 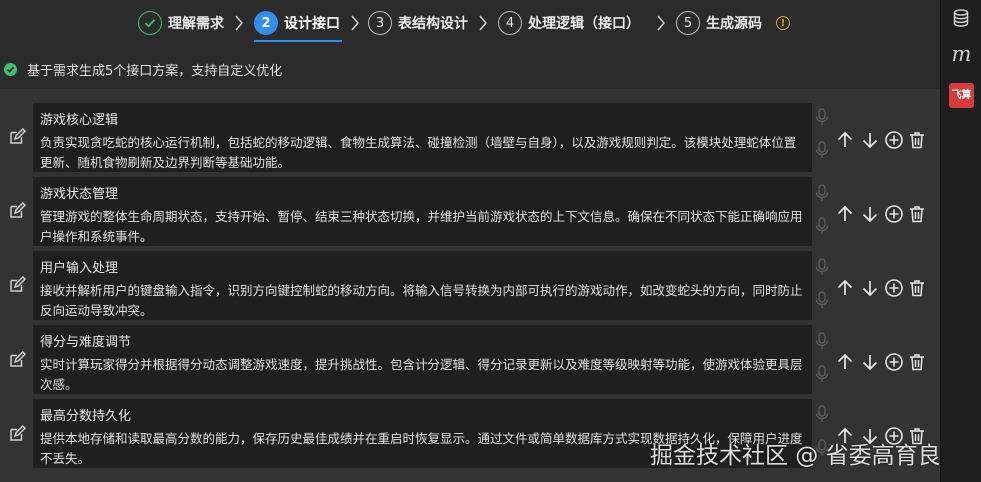 I want to click on step-2: 2 设计接口, so click(x=297, y=23).